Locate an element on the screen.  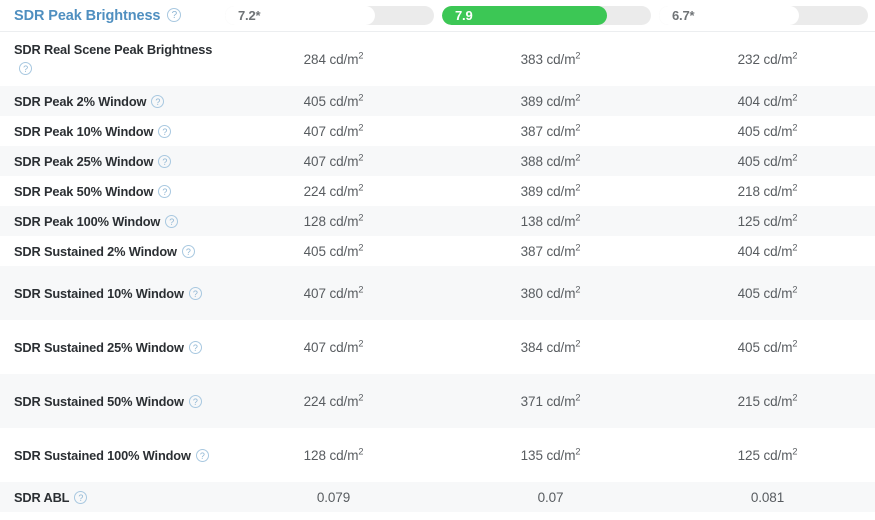
row-label-cell: SDR Sustained 100% Window? is located at coordinates (112, 455).